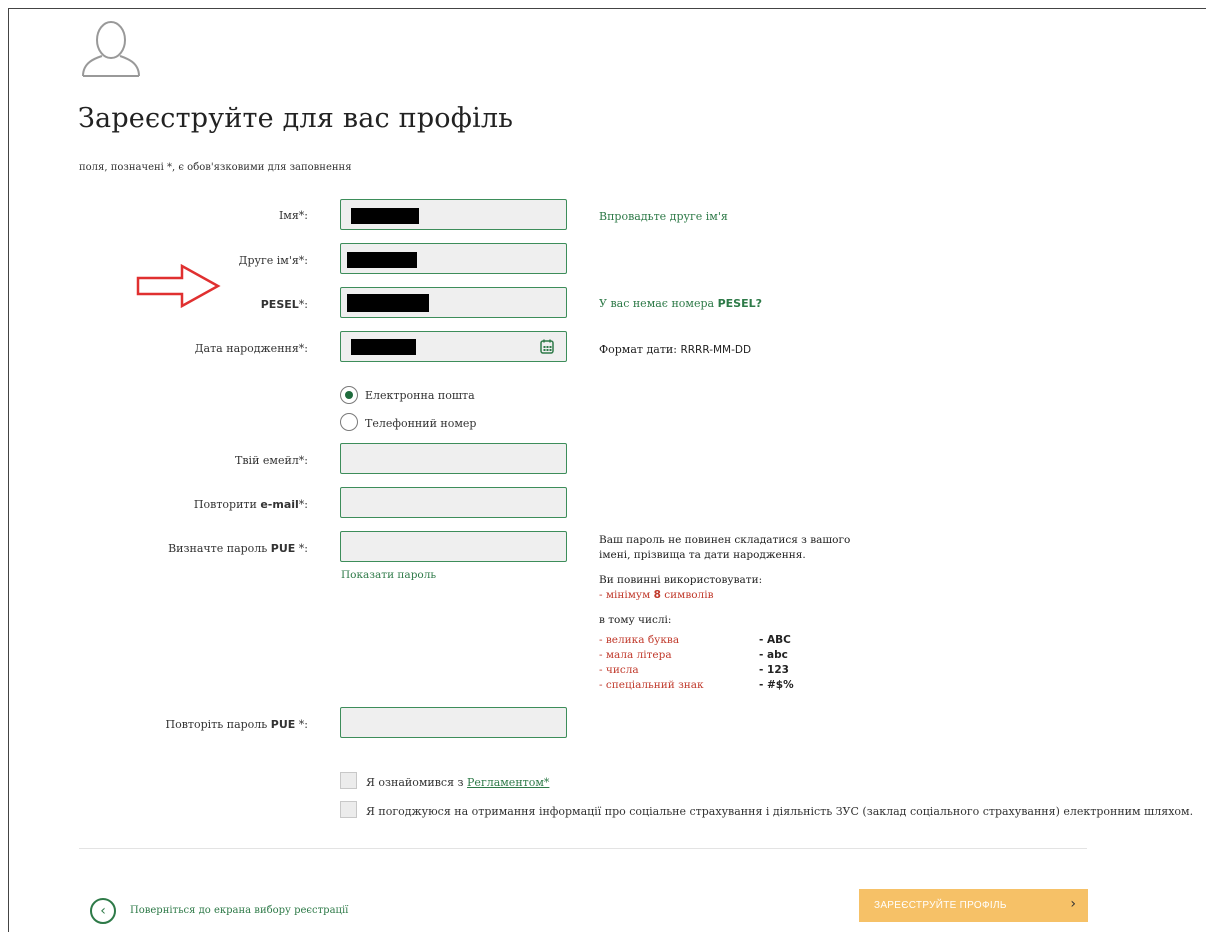  Describe the element at coordinates (239, 910) in the screenshot. I see `back-link: Поверніться до екрана вибору реєстрації` at that location.